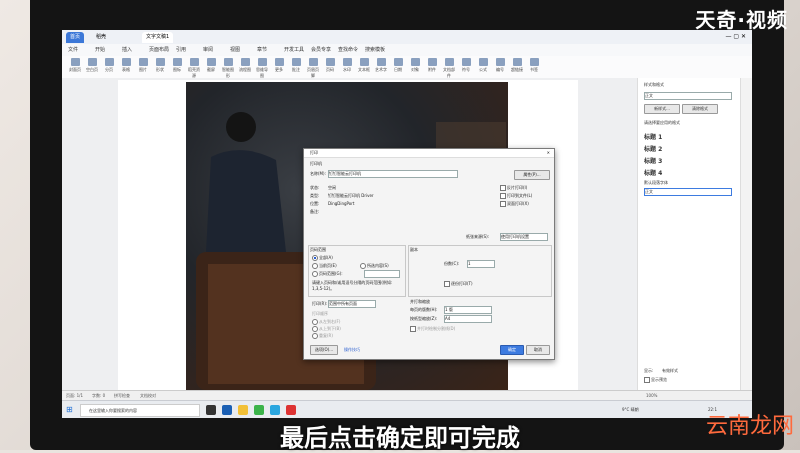 This screenshot has width=800, height=453. What do you see at coordinates (432, 65) in the screenshot?
I see `ribbon-button: 附件` at bounding box center [432, 65].